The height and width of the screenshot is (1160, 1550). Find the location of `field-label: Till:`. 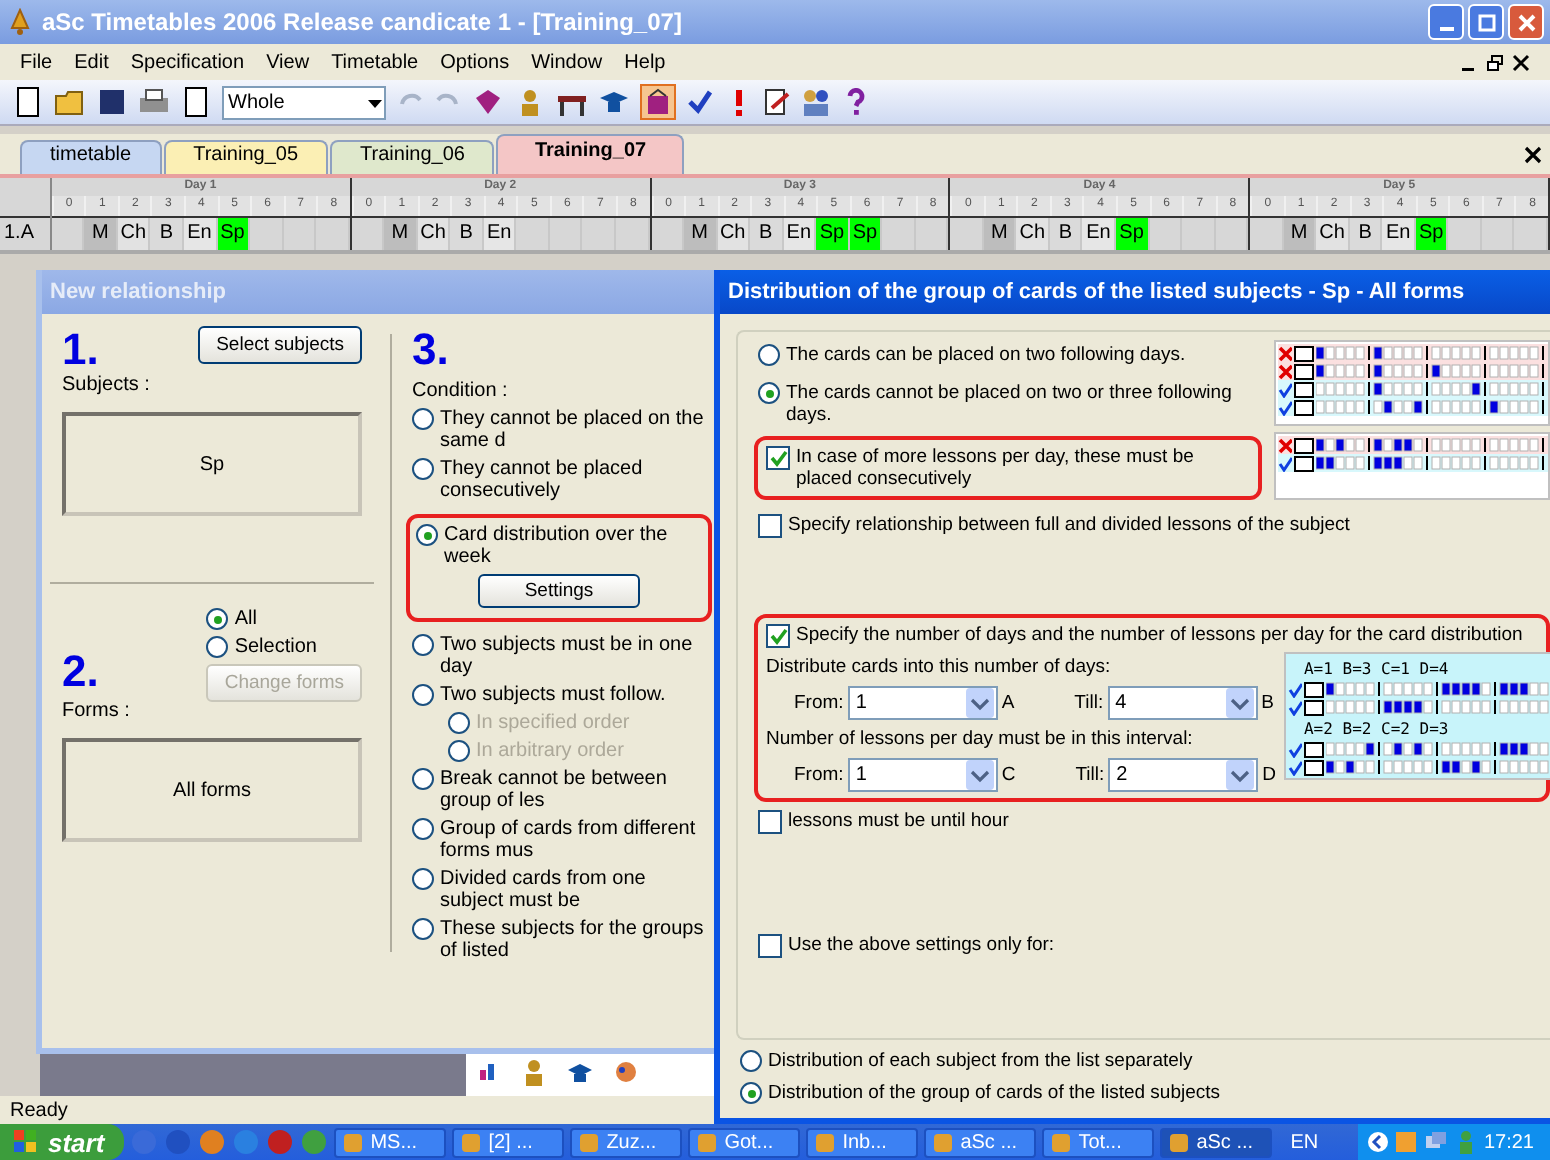

field-label: Till: is located at coordinates (1090, 775).